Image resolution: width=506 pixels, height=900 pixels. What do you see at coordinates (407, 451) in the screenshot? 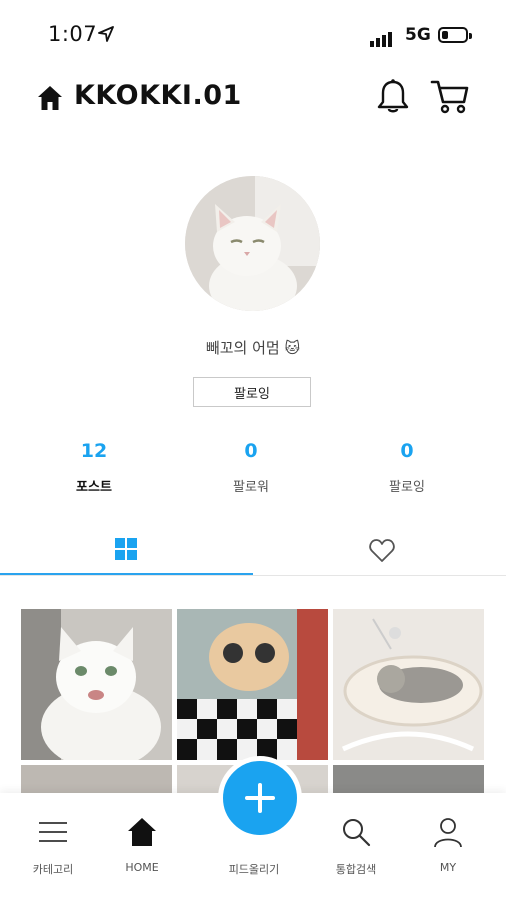
I see `stat-following-count: 0` at bounding box center [407, 451].